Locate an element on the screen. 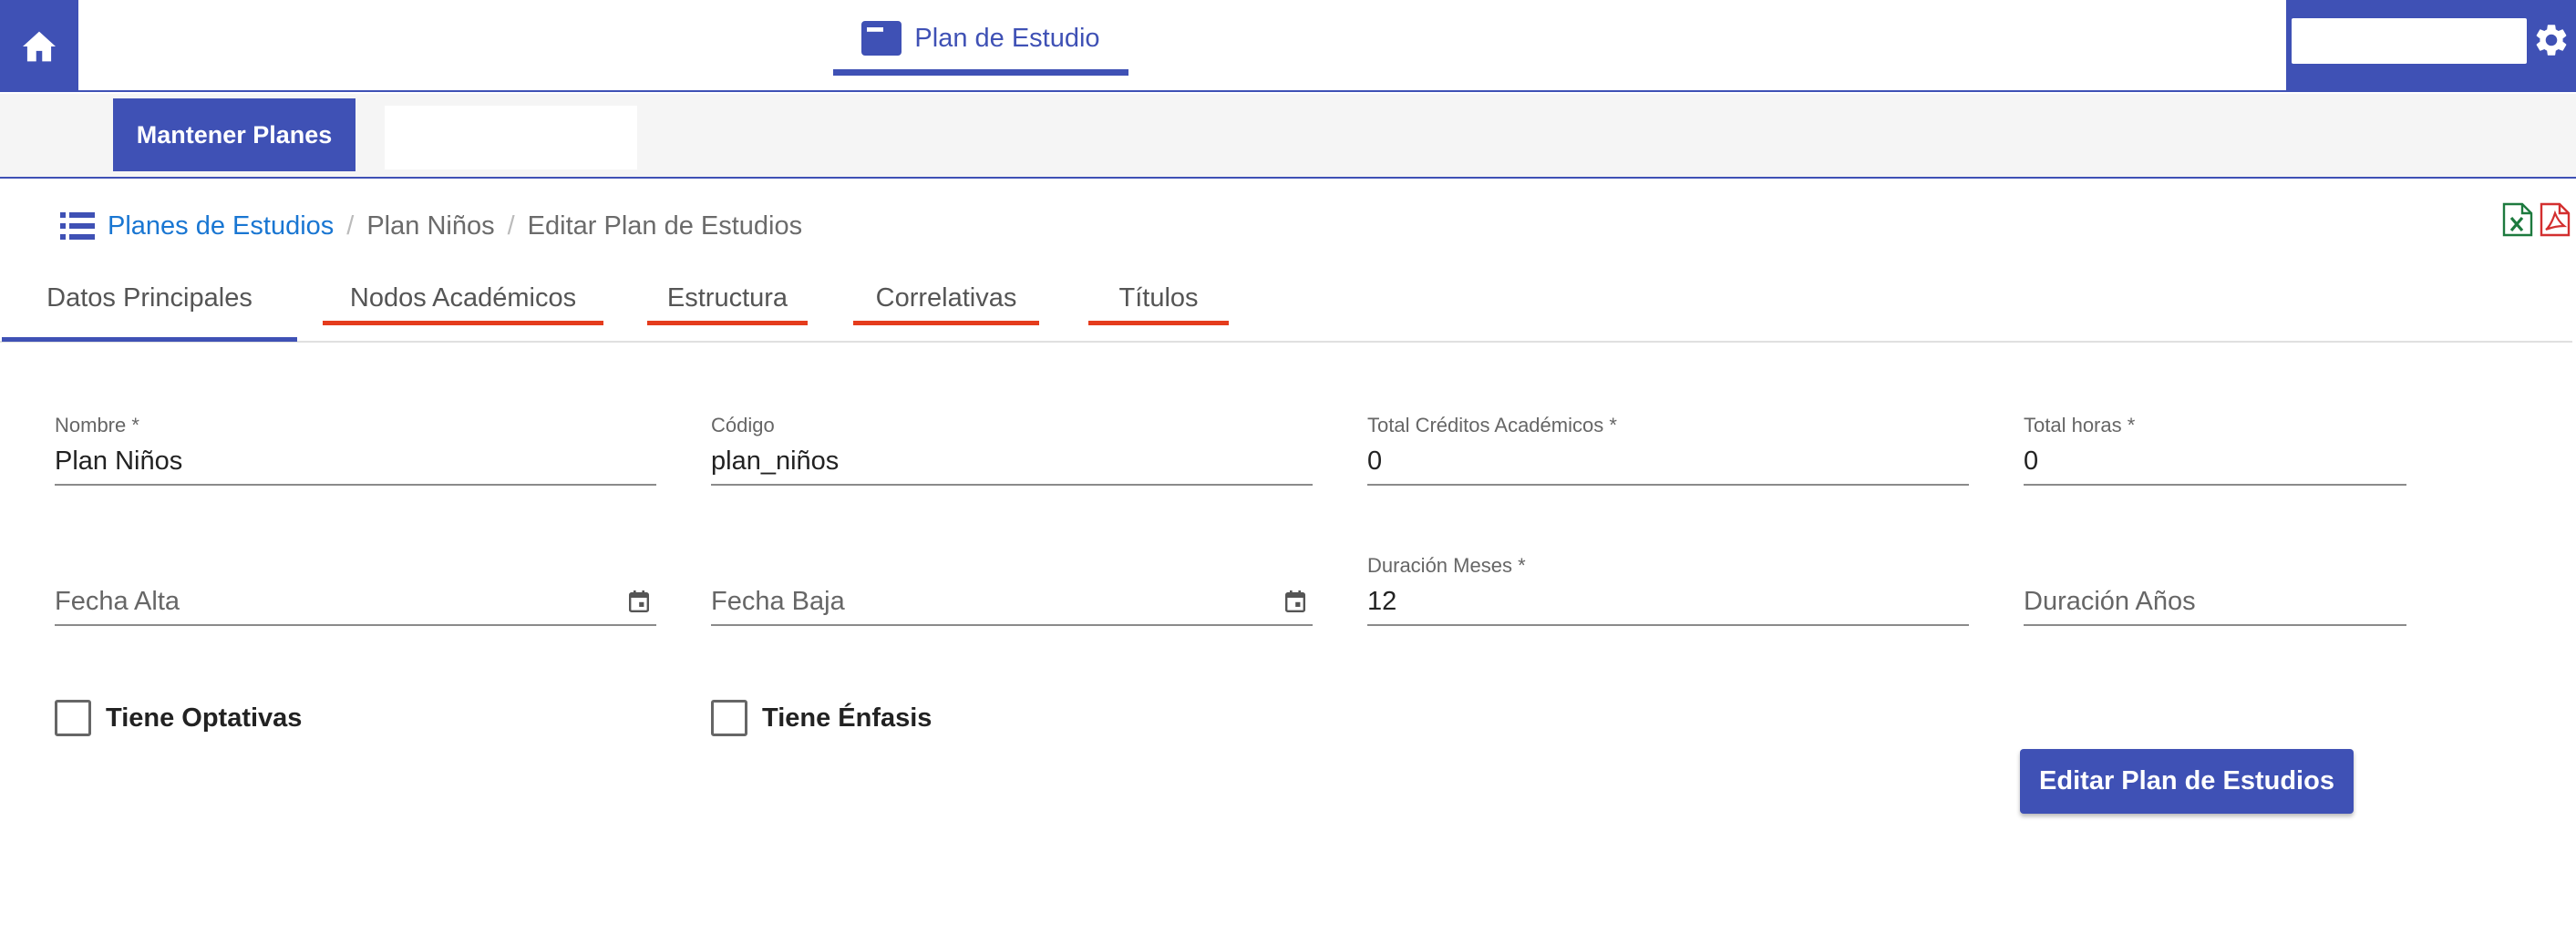  home-button is located at coordinates (39, 46).